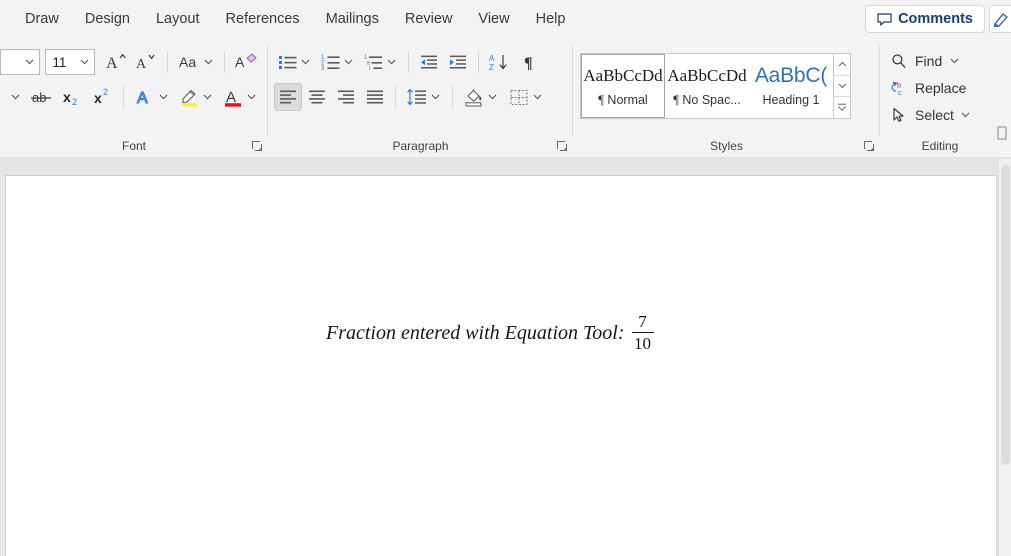 The height and width of the screenshot is (556, 1011). I want to click on tab-layout: Layout, so click(178, 19).